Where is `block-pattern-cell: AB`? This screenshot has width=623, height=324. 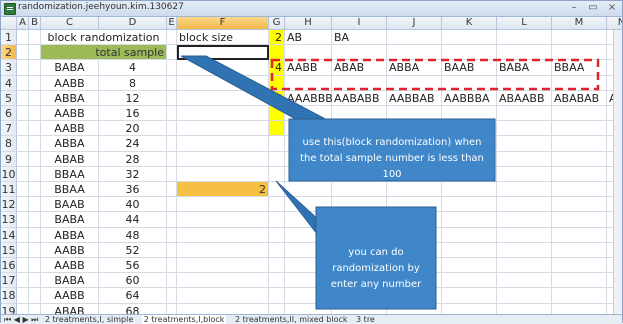
block-pattern-cell: AB is located at coordinates (308, 38).